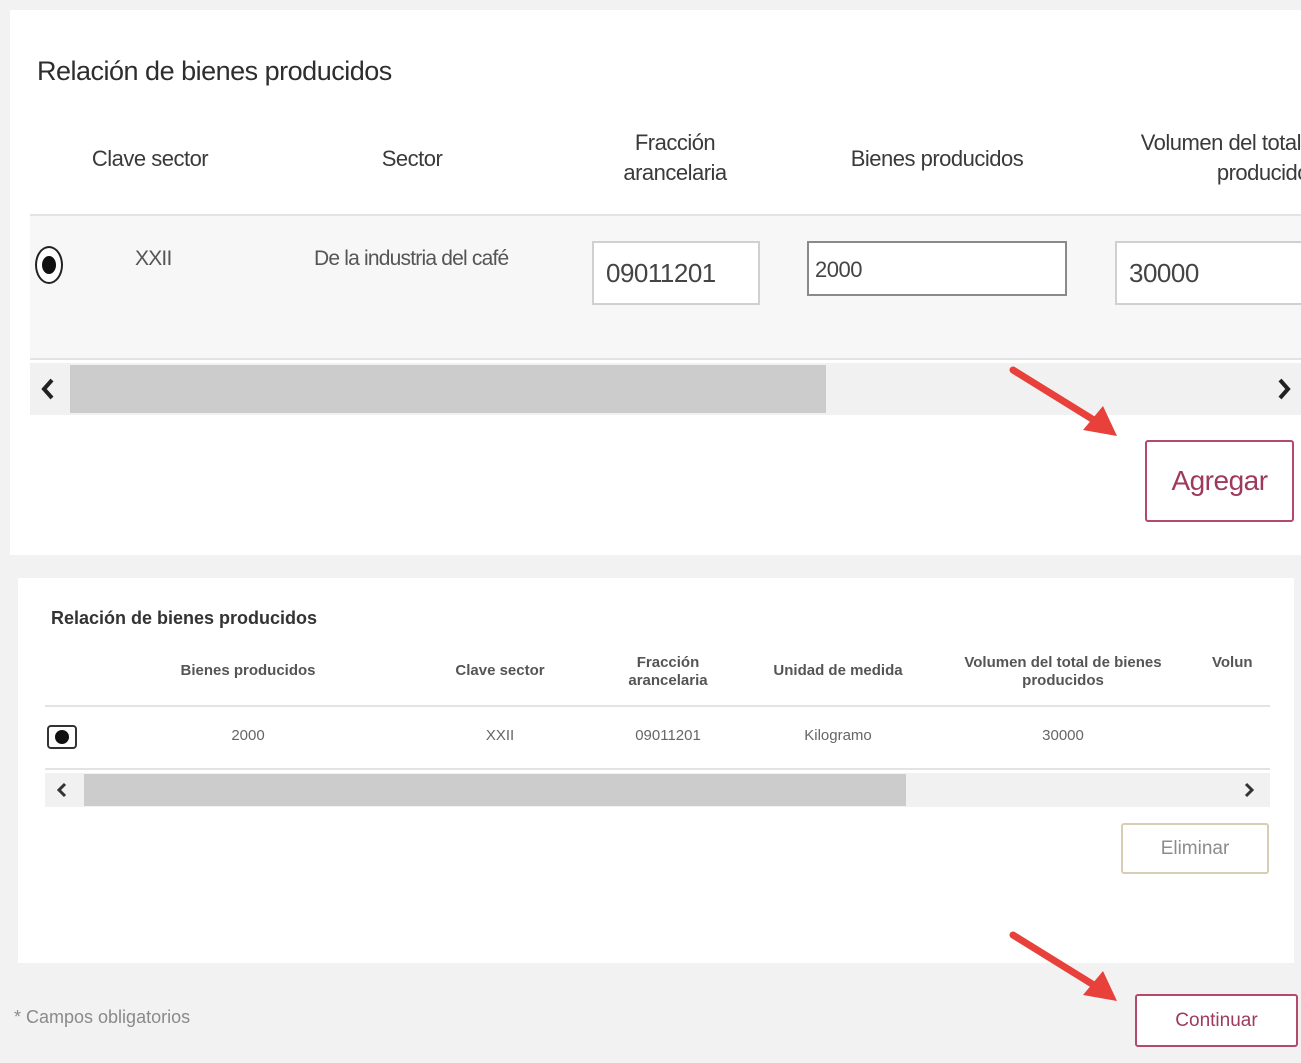 The image size is (1301, 1063). What do you see at coordinates (1208, 273) in the screenshot?
I see `volumen-total-input: 30000` at bounding box center [1208, 273].